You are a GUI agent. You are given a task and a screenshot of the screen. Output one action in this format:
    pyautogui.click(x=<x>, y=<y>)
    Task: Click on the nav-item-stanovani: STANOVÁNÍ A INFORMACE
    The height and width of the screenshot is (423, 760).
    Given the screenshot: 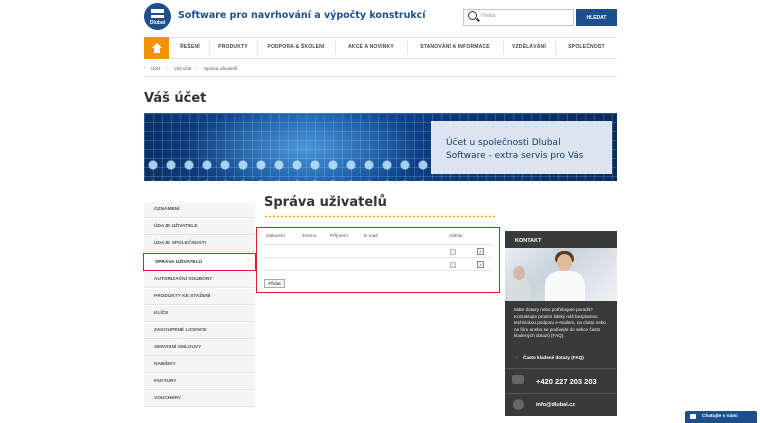 What is the action you would take?
    pyautogui.click(x=455, y=47)
    